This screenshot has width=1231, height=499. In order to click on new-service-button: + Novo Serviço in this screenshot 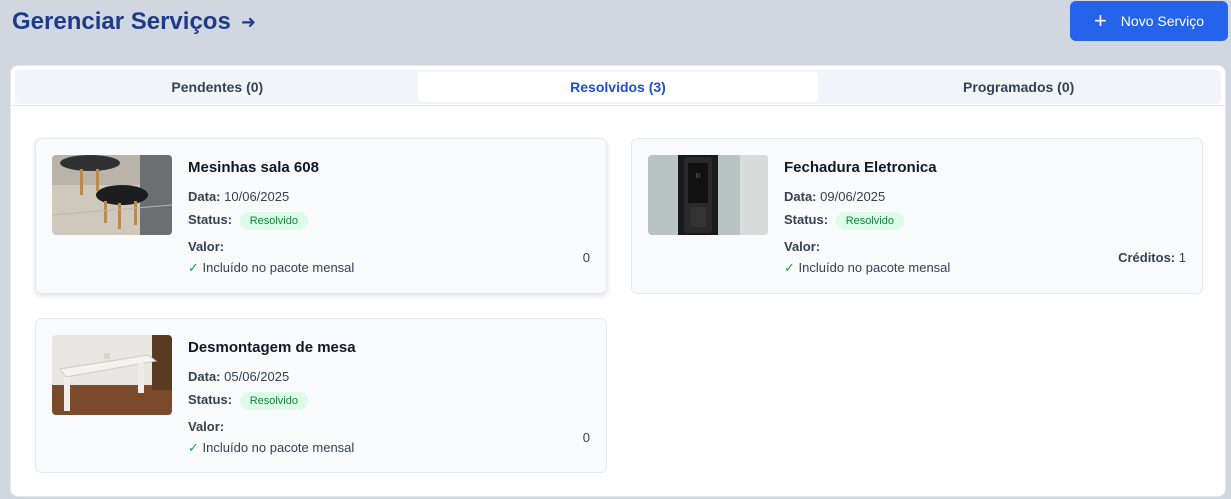, I will do `click(1149, 21)`.